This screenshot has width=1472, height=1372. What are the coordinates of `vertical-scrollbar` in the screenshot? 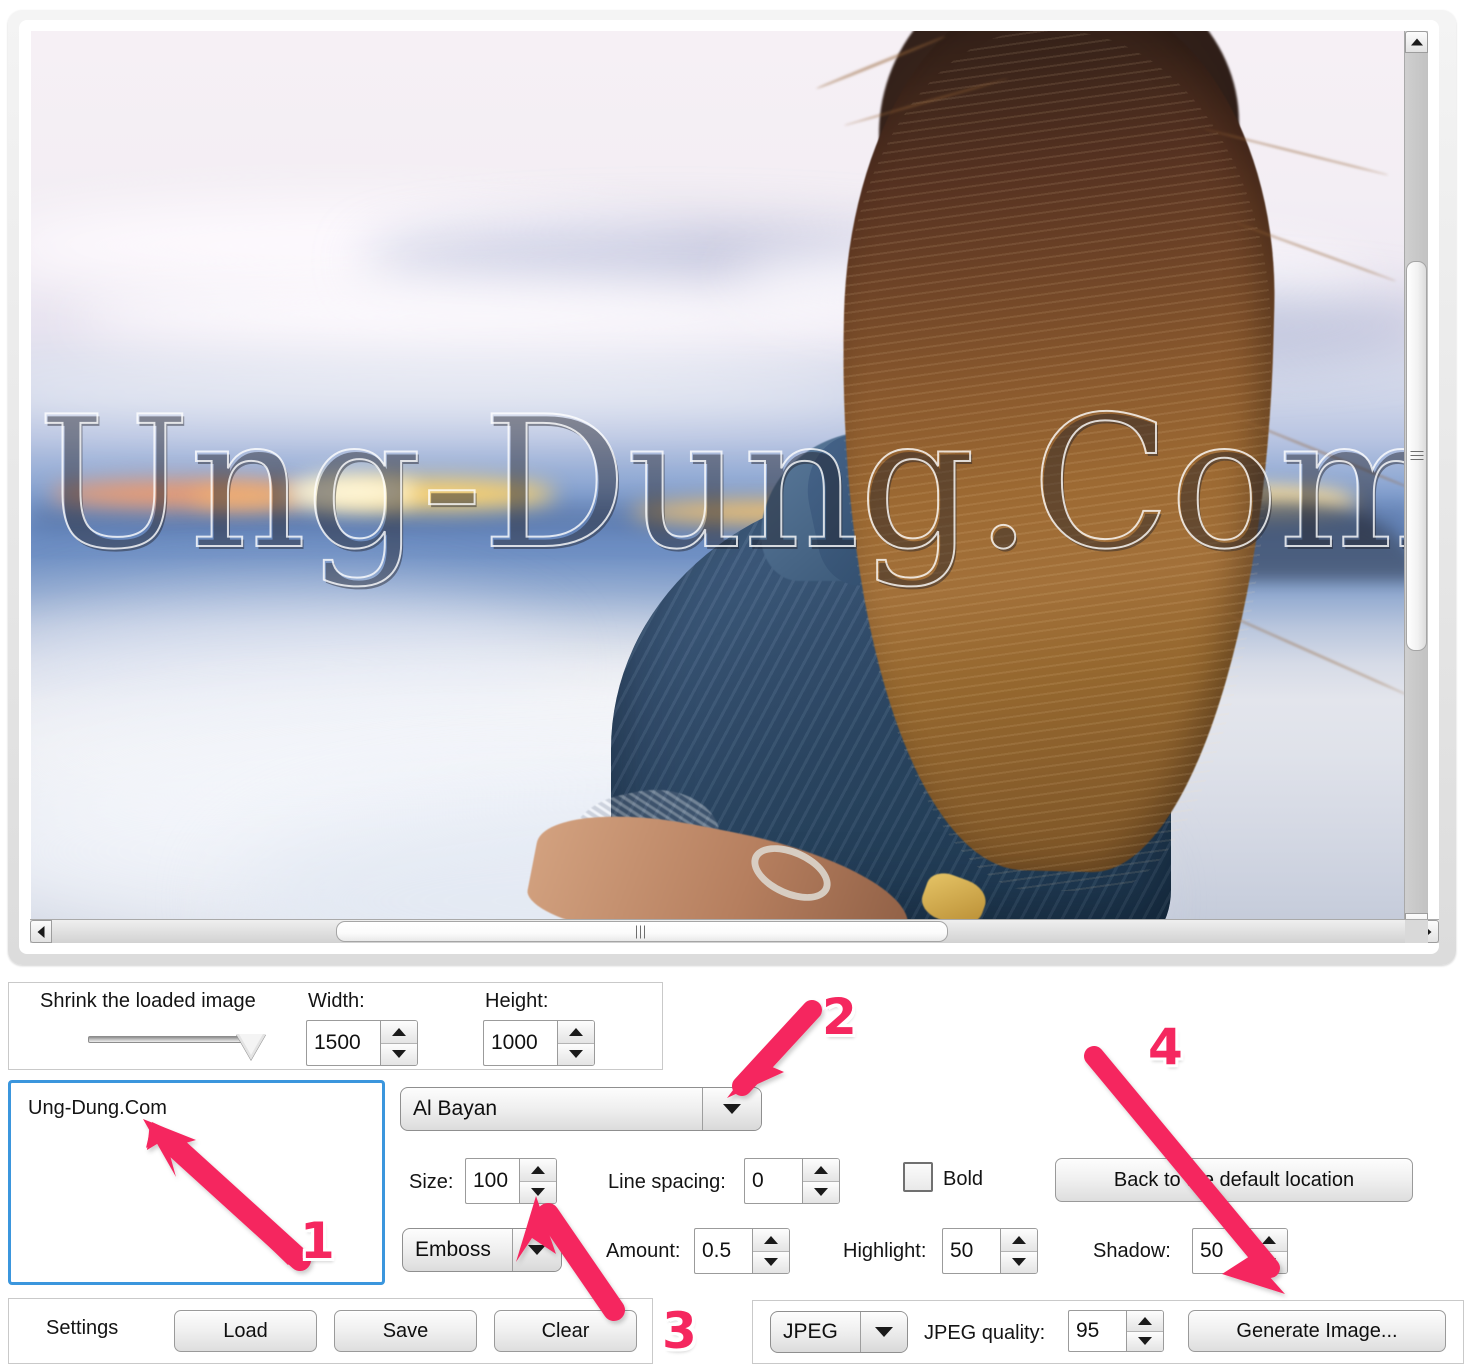 It's located at (1416, 483).